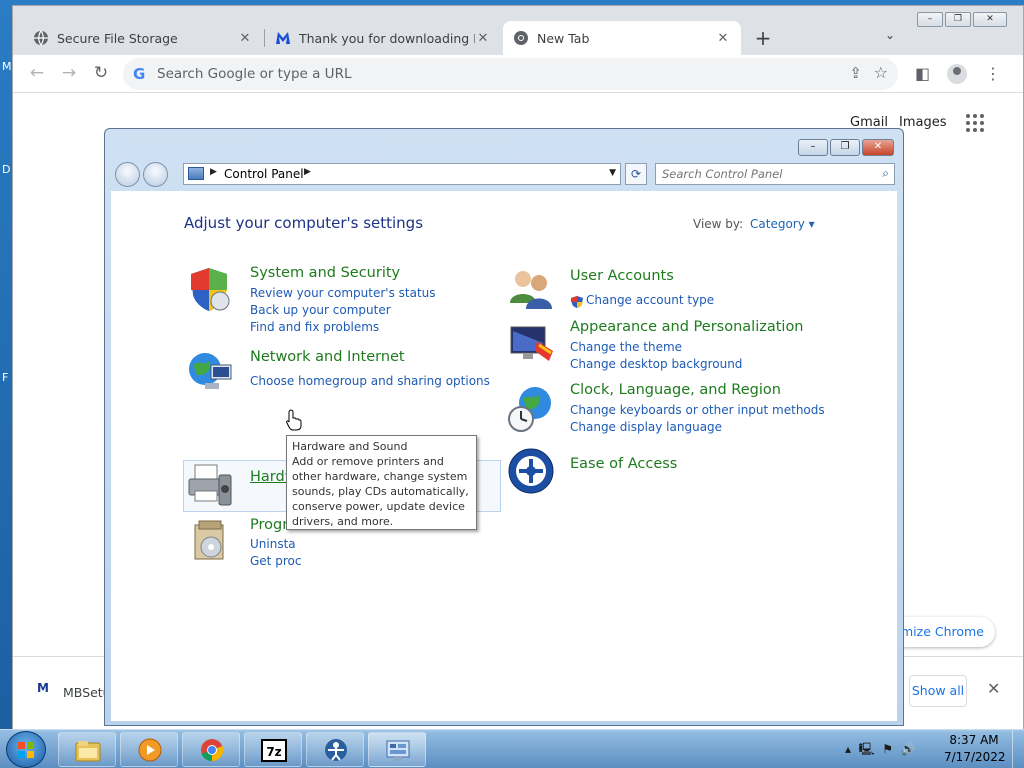 The image size is (1024, 768). I want to click on profile-avatar-icon, so click(957, 74).